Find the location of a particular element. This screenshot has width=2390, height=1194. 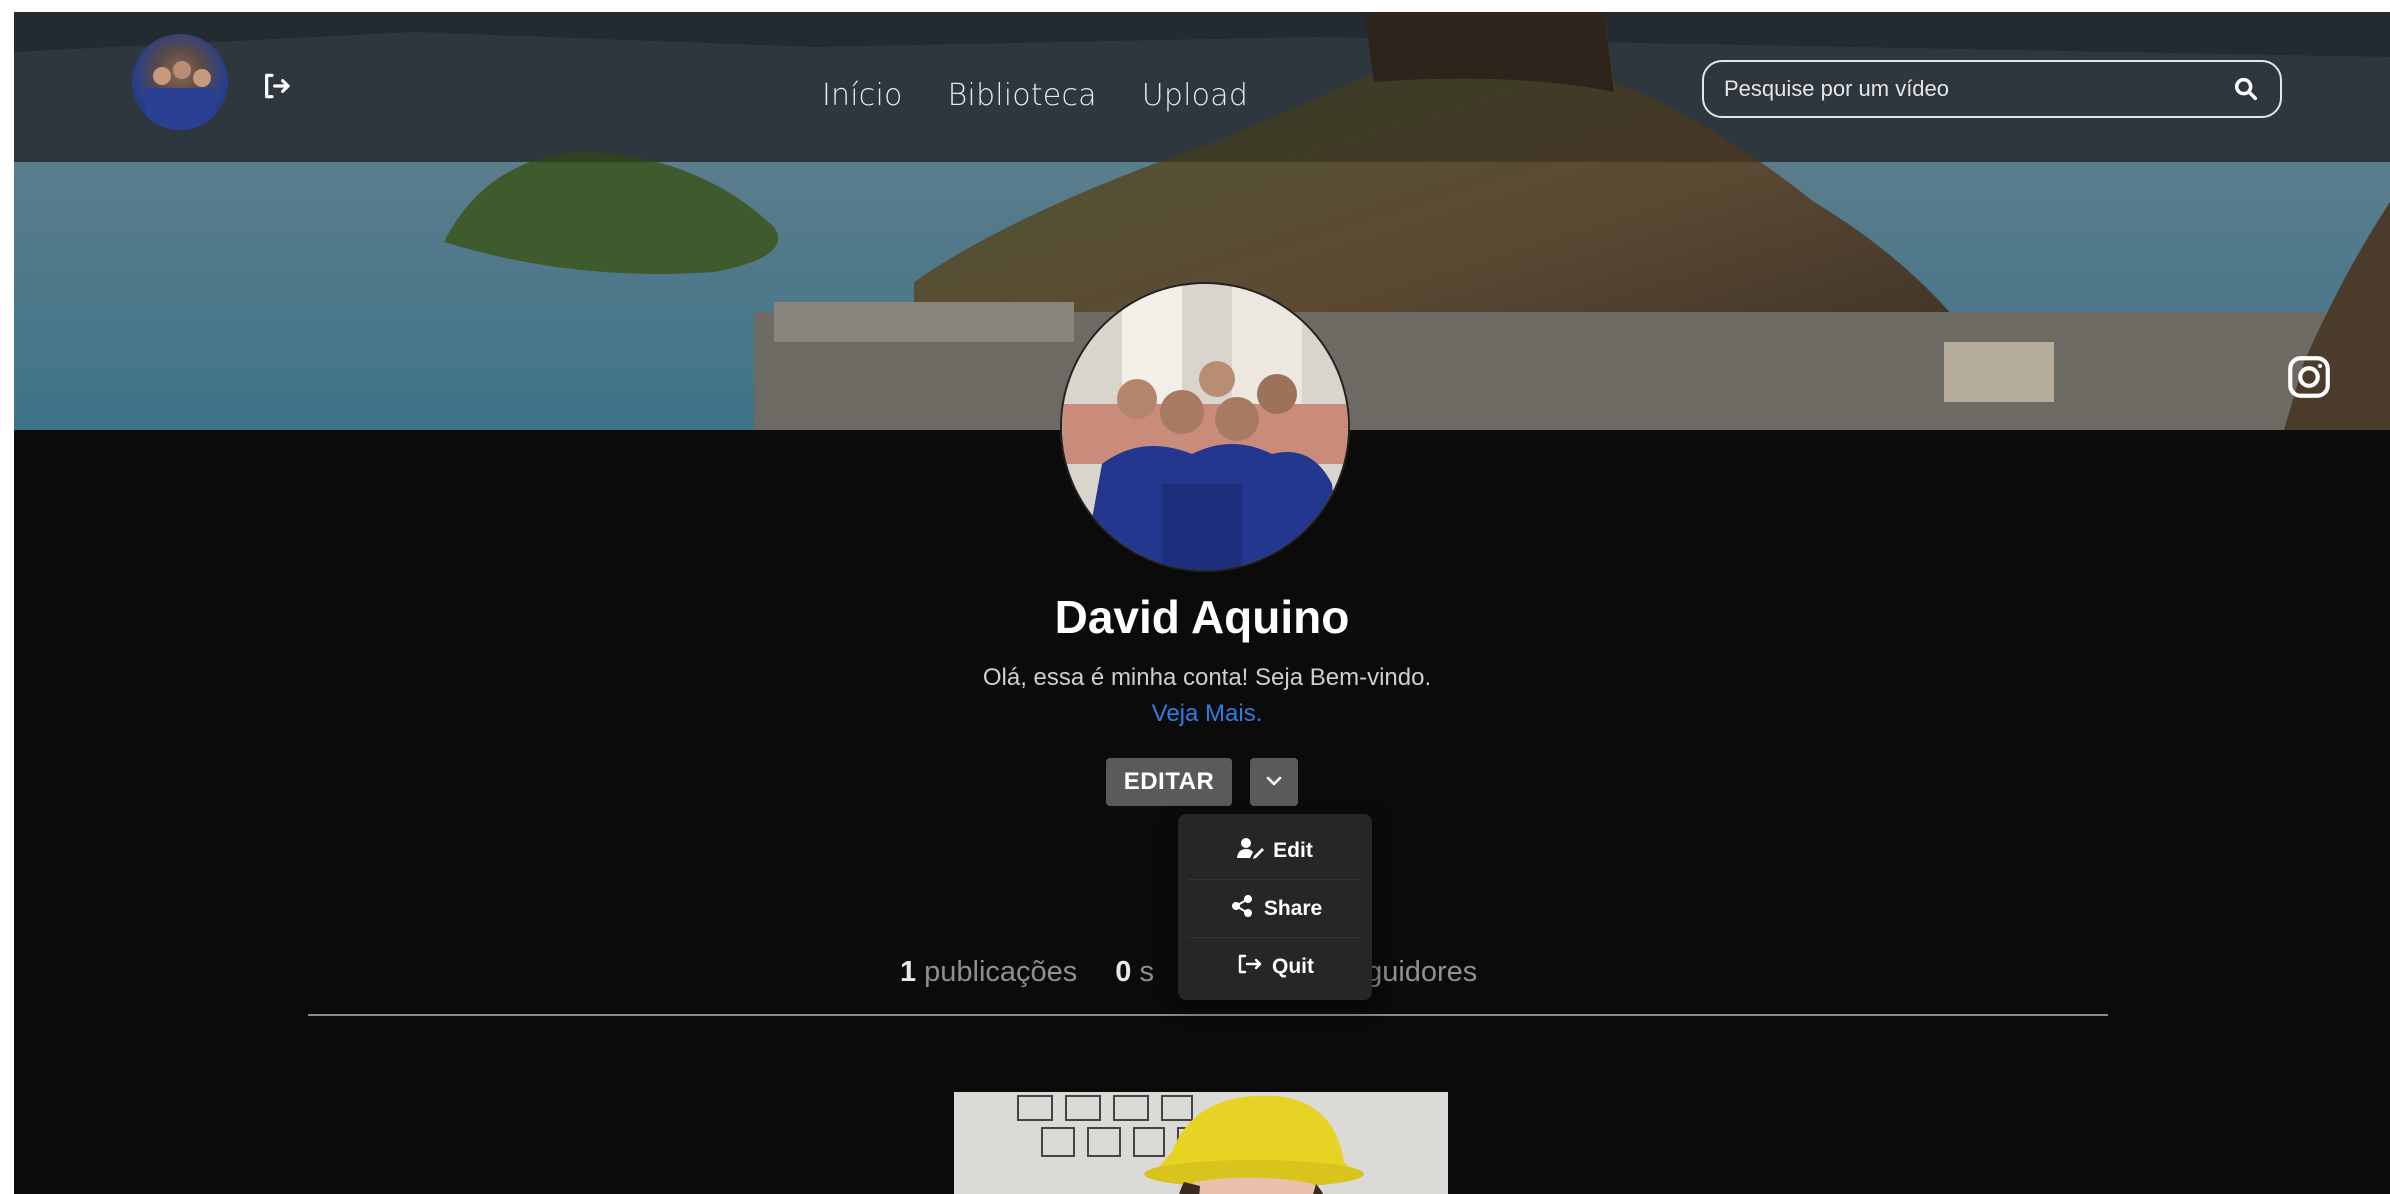

nav-item-inicio: Início is located at coordinates (862, 95).